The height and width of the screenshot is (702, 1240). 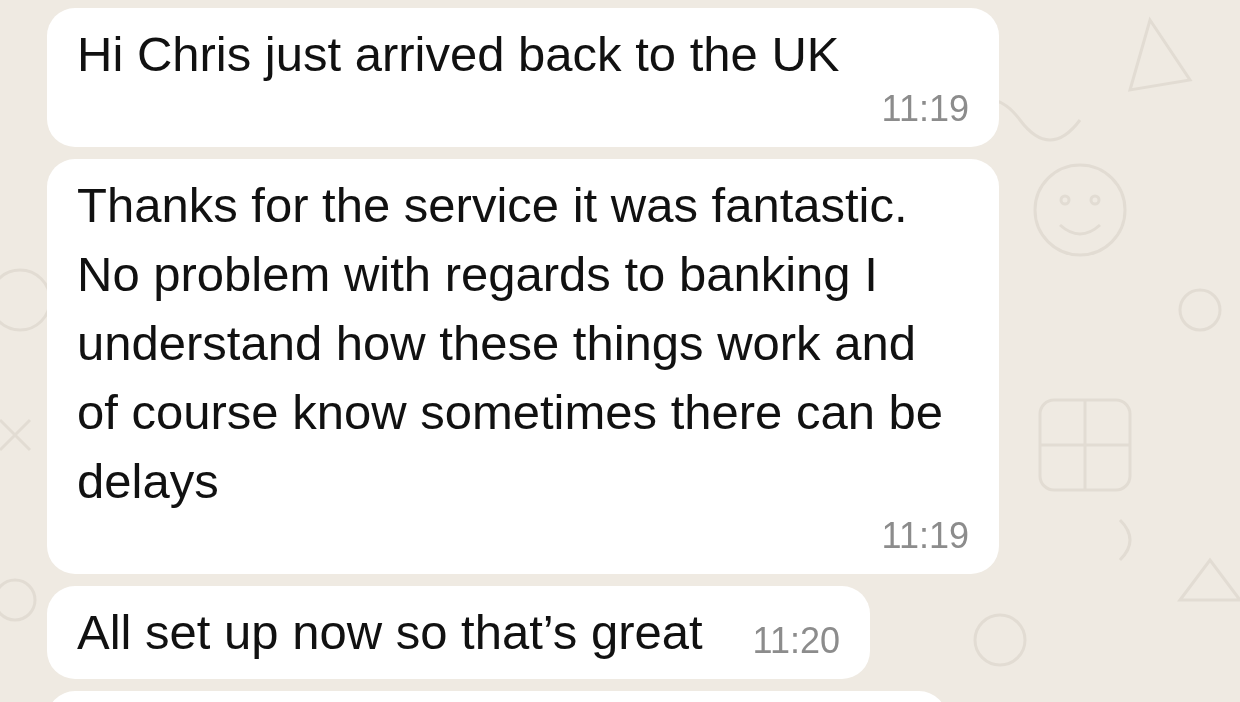 I want to click on message-text: All set up now so that’s great, so click(x=390, y=632).